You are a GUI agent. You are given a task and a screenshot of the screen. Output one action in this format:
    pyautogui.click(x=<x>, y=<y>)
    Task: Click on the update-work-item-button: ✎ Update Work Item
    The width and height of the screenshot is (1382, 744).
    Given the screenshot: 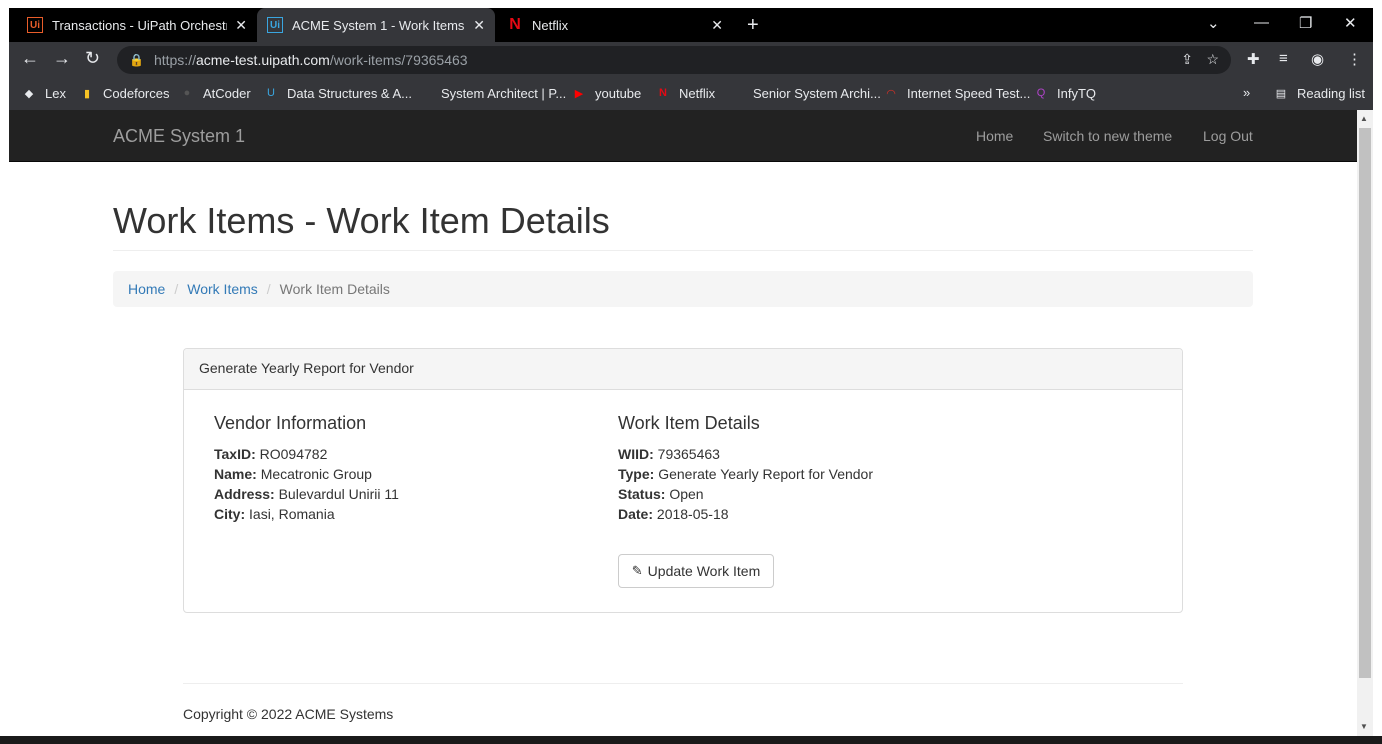 What is the action you would take?
    pyautogui.click(x=696, y=571)
    